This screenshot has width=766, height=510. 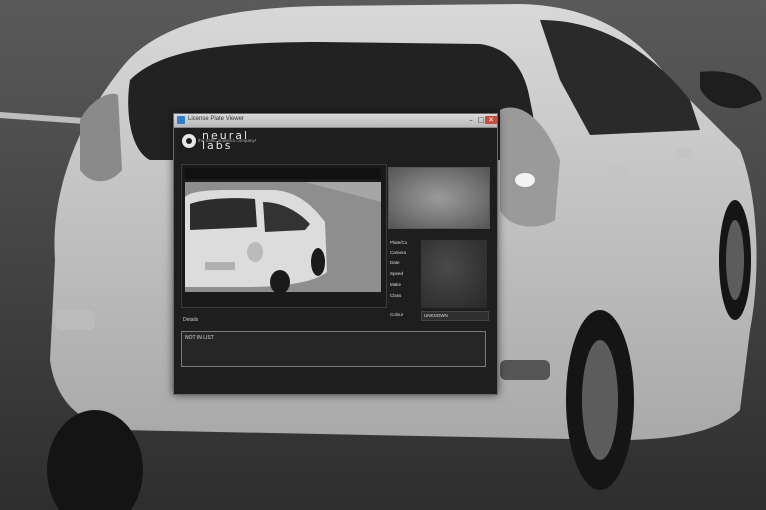 I want to click on capture-header-strip, so click(x=283, y=173).